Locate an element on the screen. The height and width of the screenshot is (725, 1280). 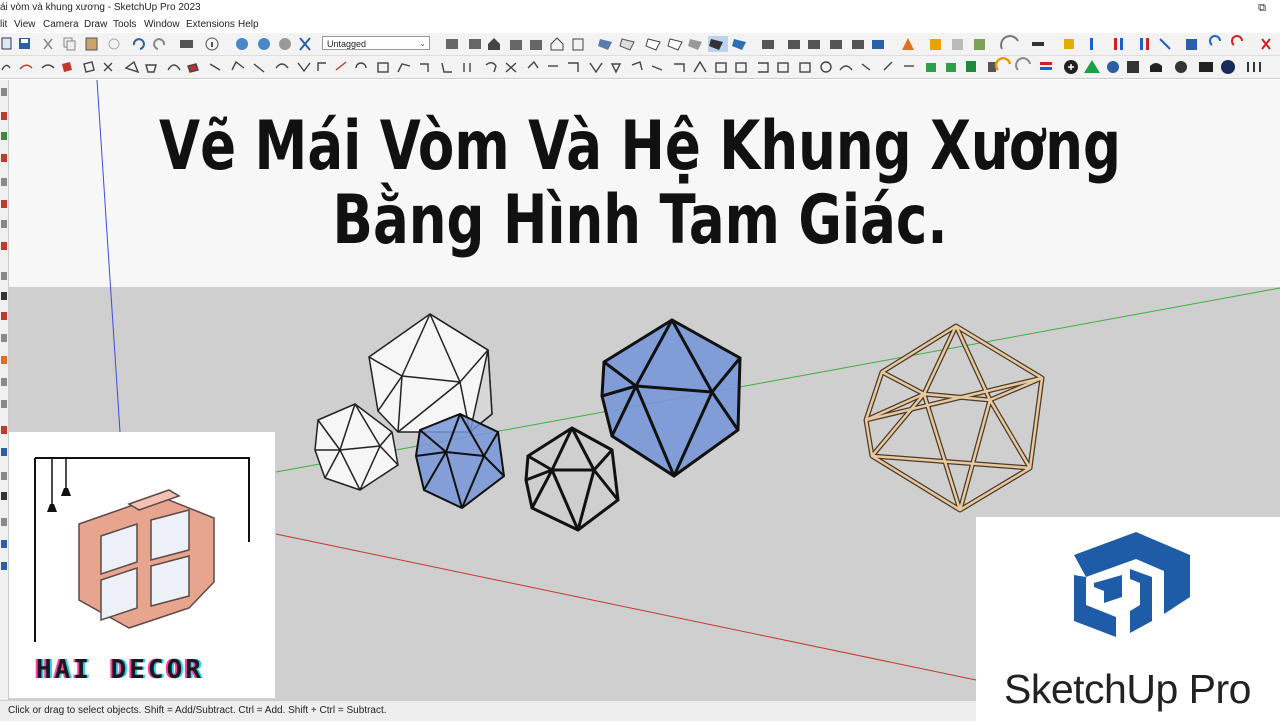
blue-axis is located at coordinates (108, 256).